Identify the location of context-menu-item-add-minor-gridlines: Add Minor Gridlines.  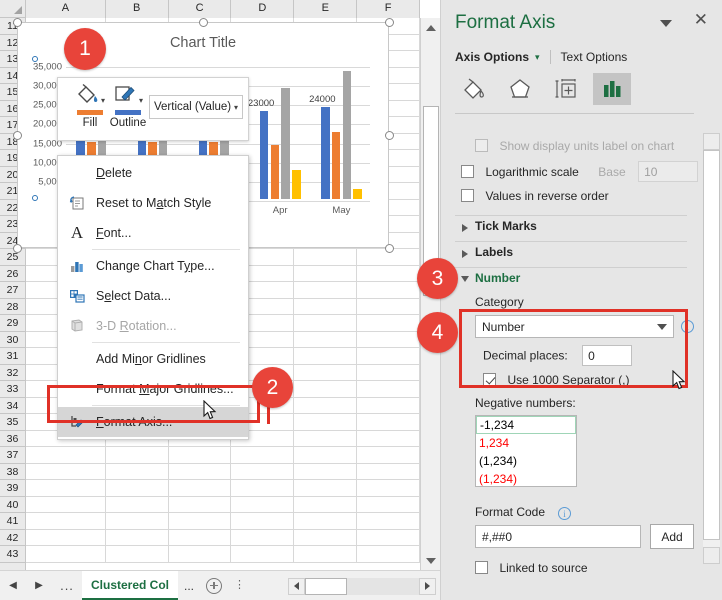
(153, 359).